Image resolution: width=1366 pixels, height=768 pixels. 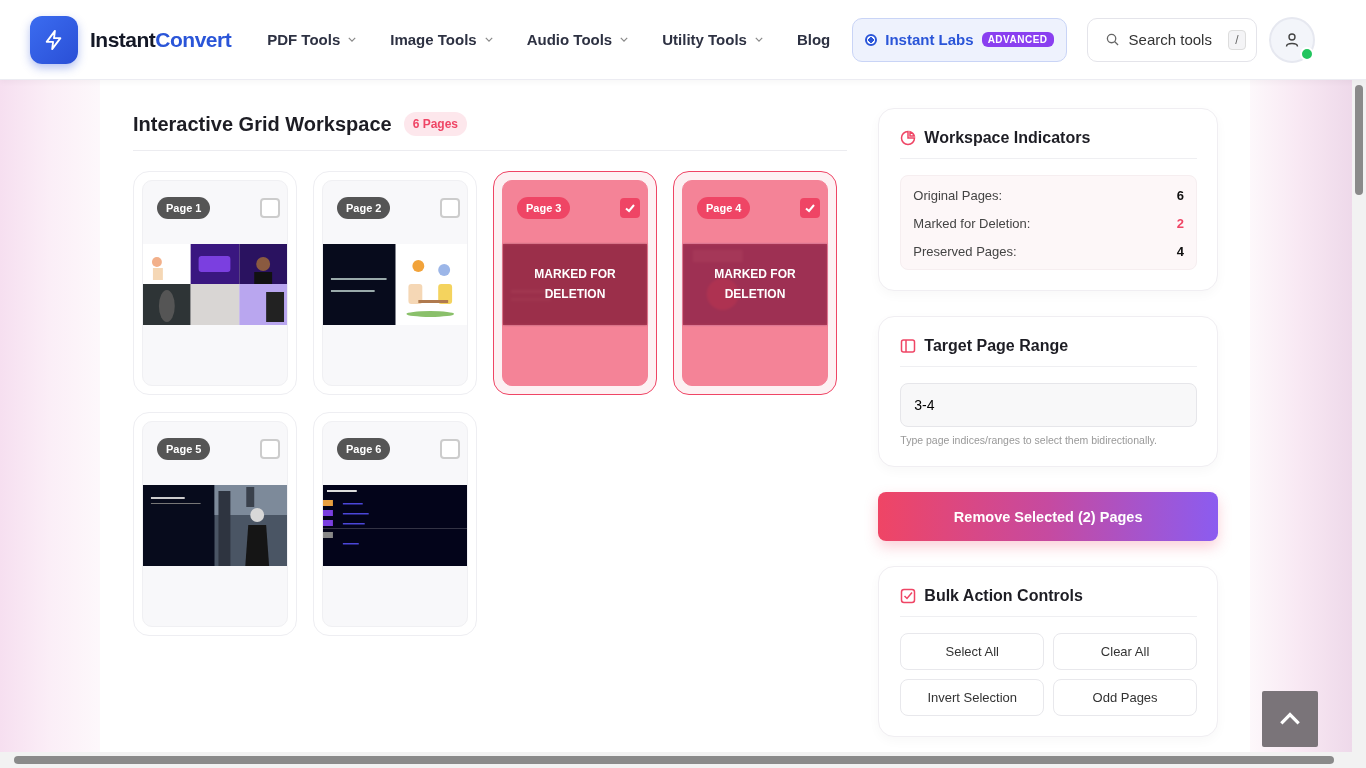 What do you see at coordinates (184, 208) in the screenshot?
I see `page-badge: Page 1` at bounding box center [184, 208].